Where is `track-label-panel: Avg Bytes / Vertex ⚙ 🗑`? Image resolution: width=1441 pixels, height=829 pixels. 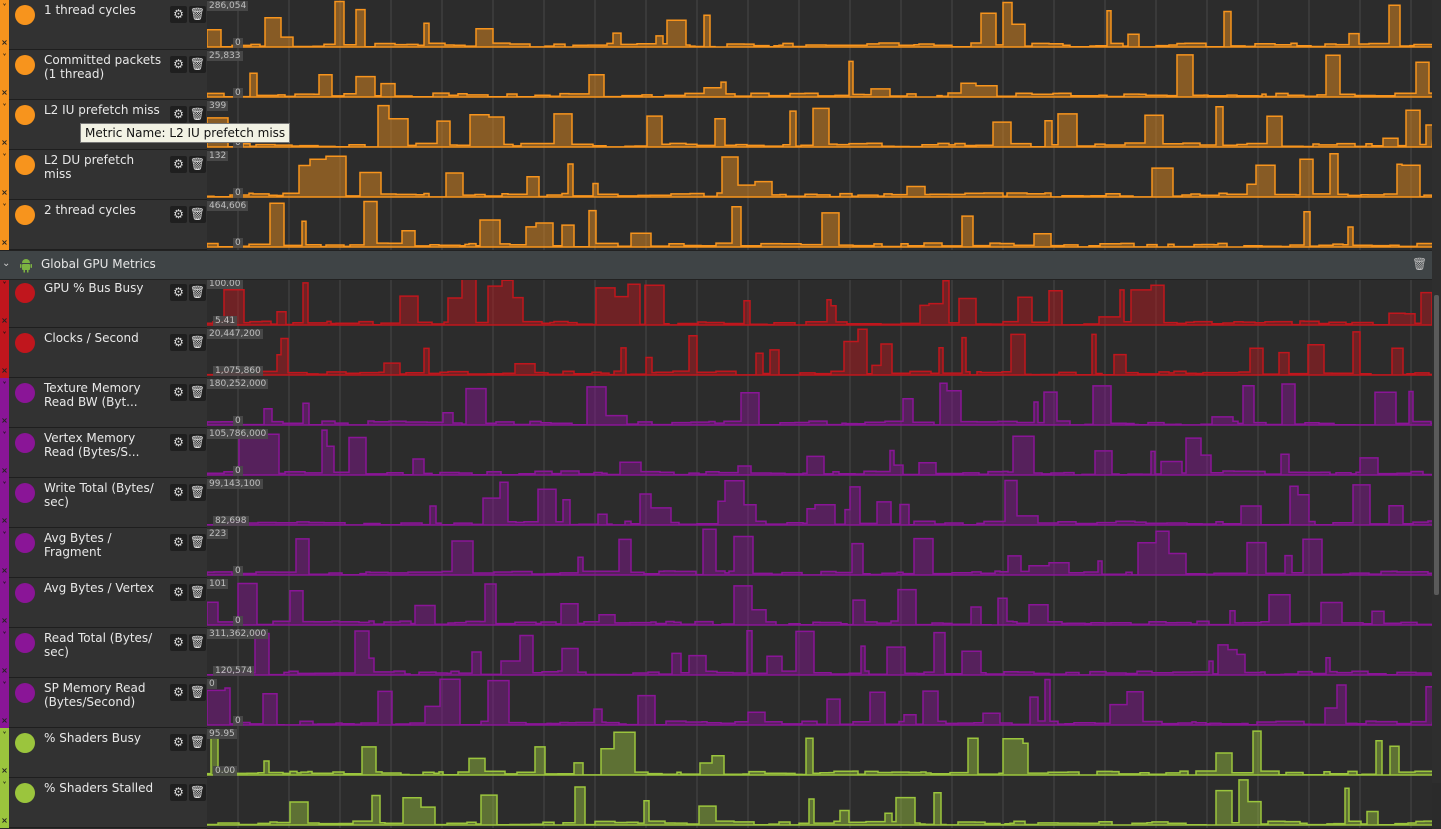
track-label-panel: Avg Bytes / Vertex ⚙ 🗑 is located at coordinates (108, 603).